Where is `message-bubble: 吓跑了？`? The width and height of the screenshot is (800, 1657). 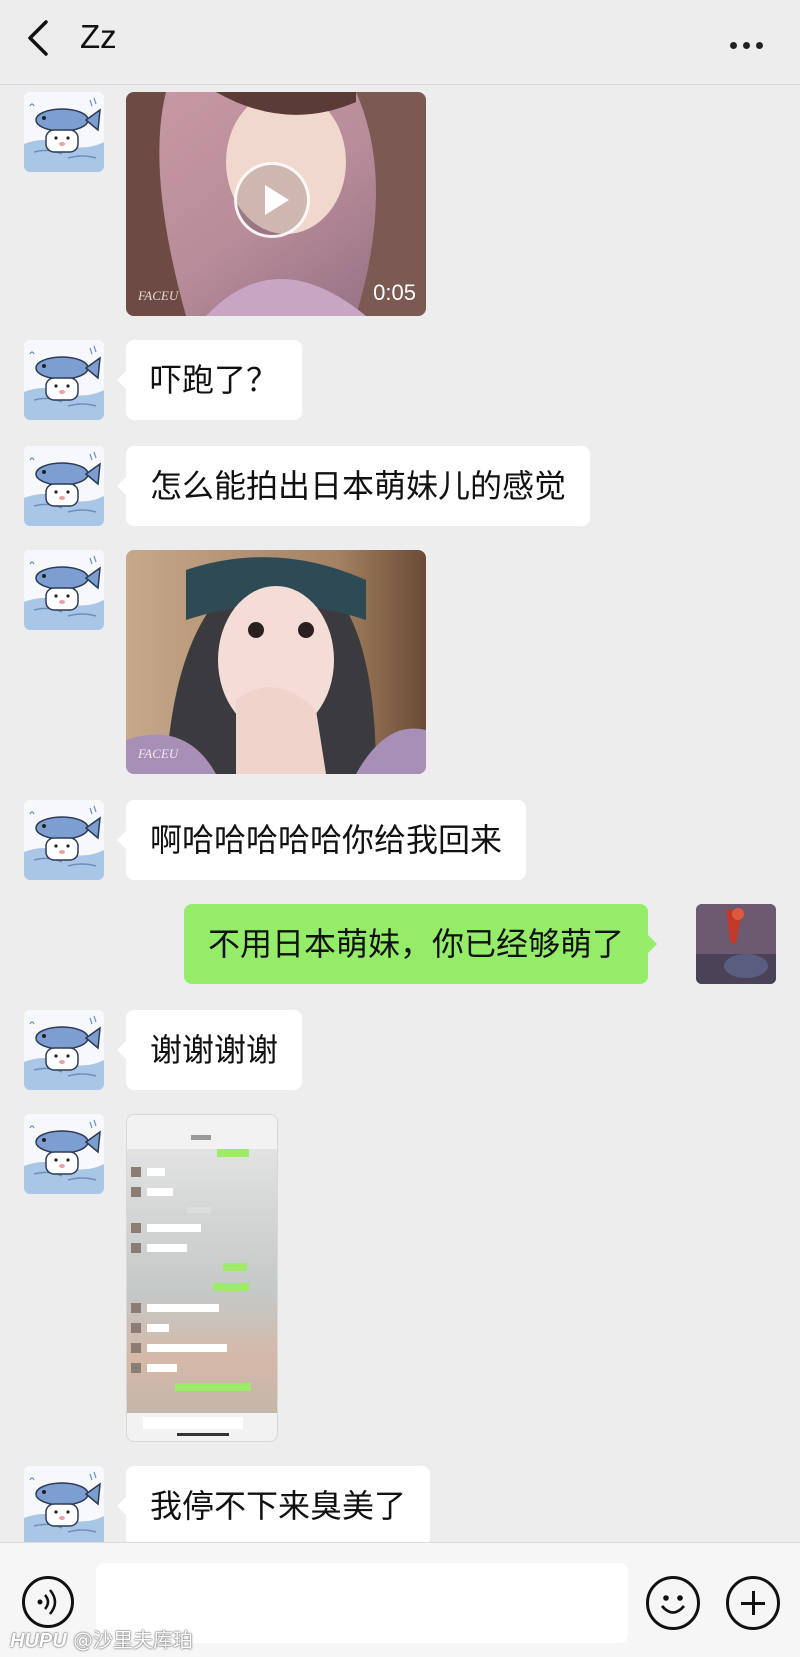
message-bubble: 吓跑了？ is located at coordinates (209, 380).